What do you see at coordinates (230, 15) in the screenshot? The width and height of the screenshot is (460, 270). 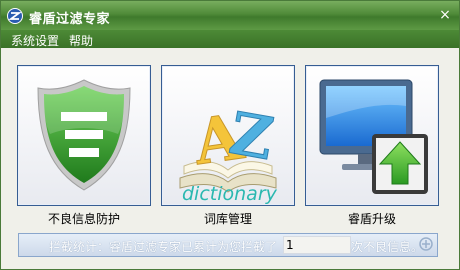 I see `title-bar: 睿盾过滤专家 ×` at bounding box center [230, 15].